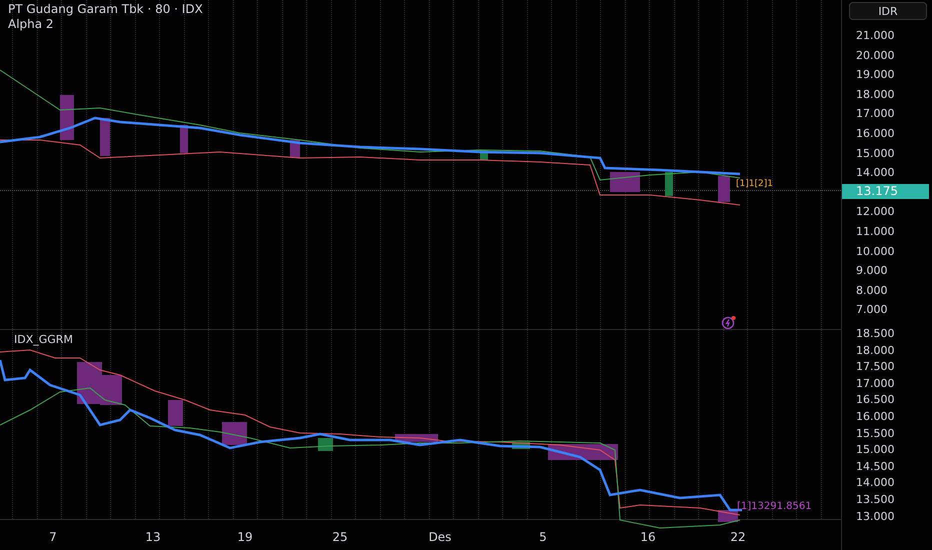 This screenshot has width=932, height=550. What do you see at coordinates (875, 134) in the screenshot?
I see `price-label: 16.000` at bounding box center [875, 134].